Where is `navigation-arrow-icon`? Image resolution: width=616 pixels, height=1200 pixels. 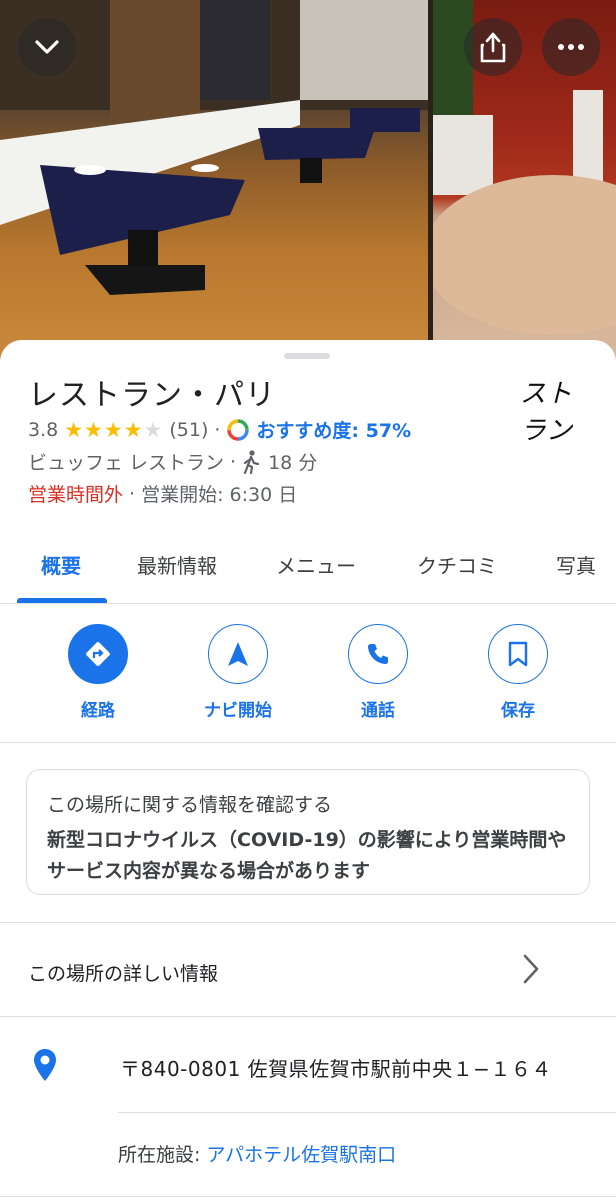 navigation-arrow-icon is located at coordinates (238, 654).